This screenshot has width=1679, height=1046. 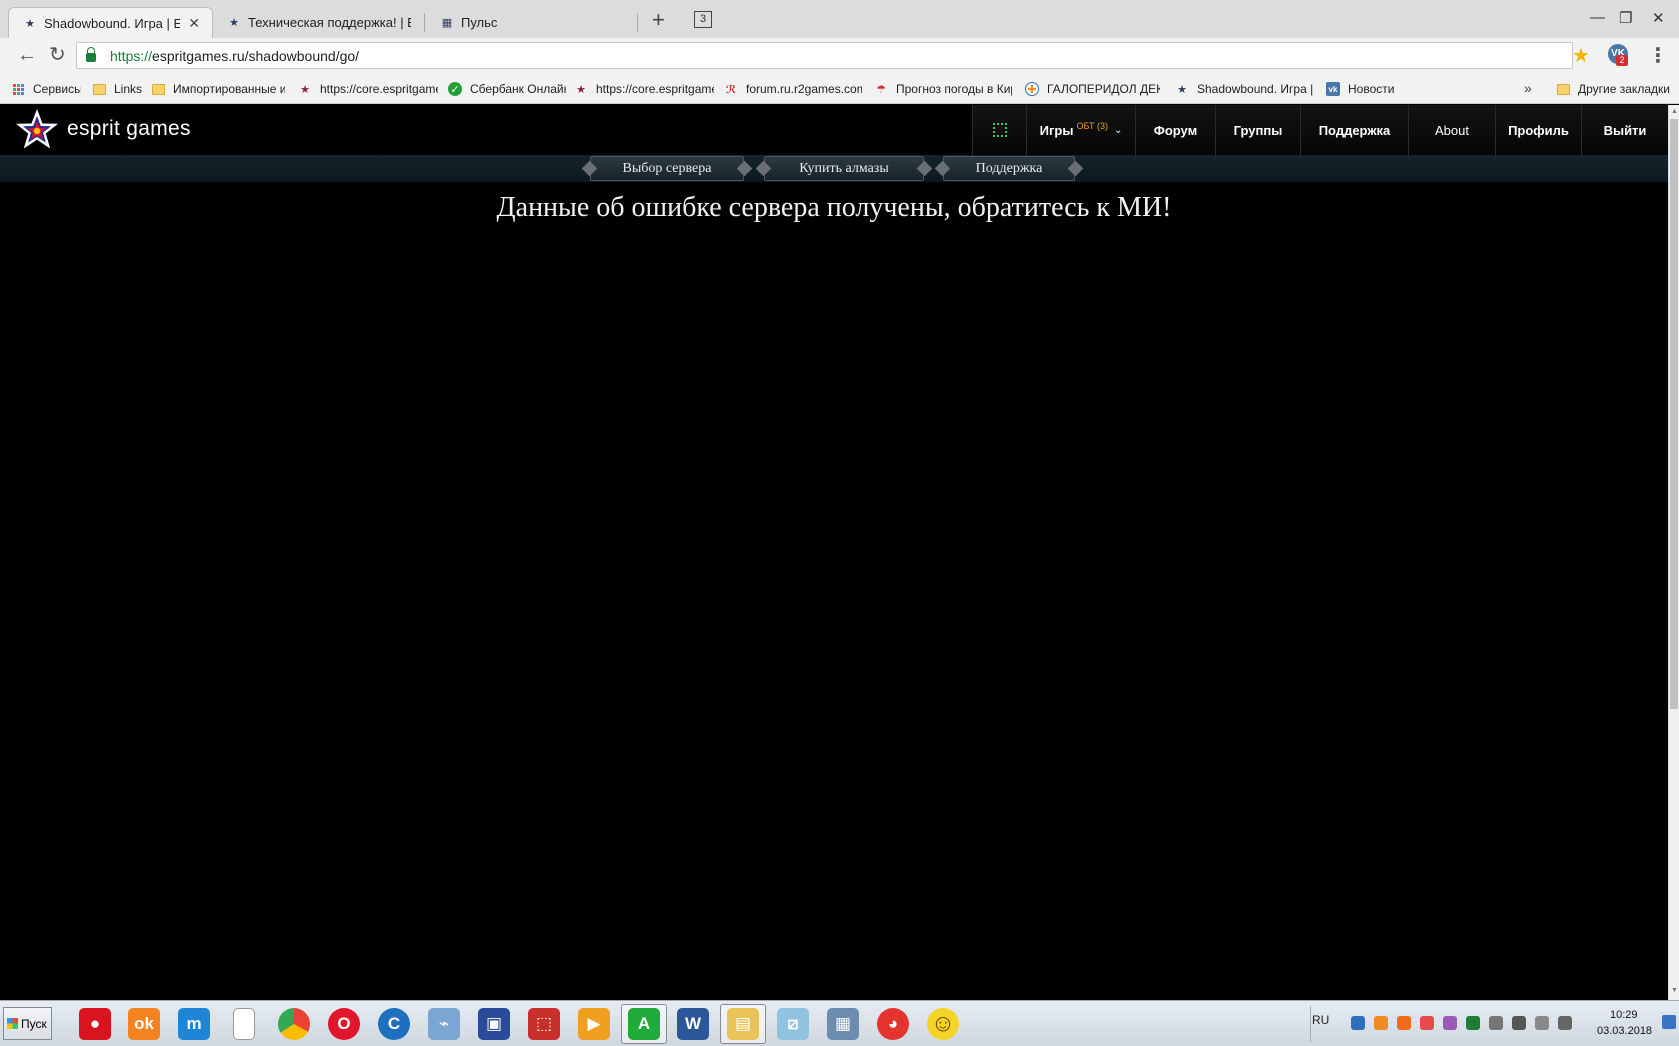 What do you see at coordinates (244, 1024) in the screenshot?
I see `document-icon` at bounding box center [244, 1024].